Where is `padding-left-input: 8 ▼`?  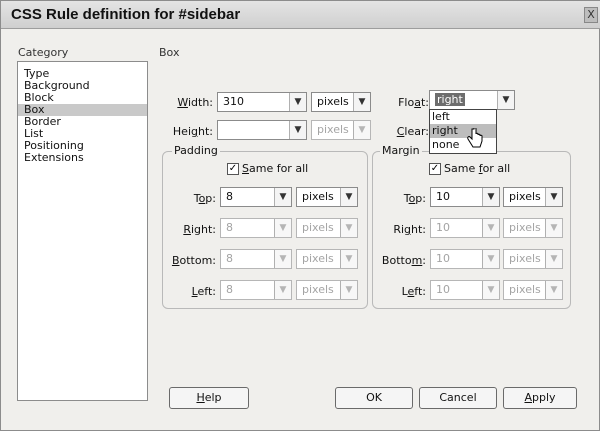
padding-left-input: 8 ▼ is located at coordinates (256, 290).